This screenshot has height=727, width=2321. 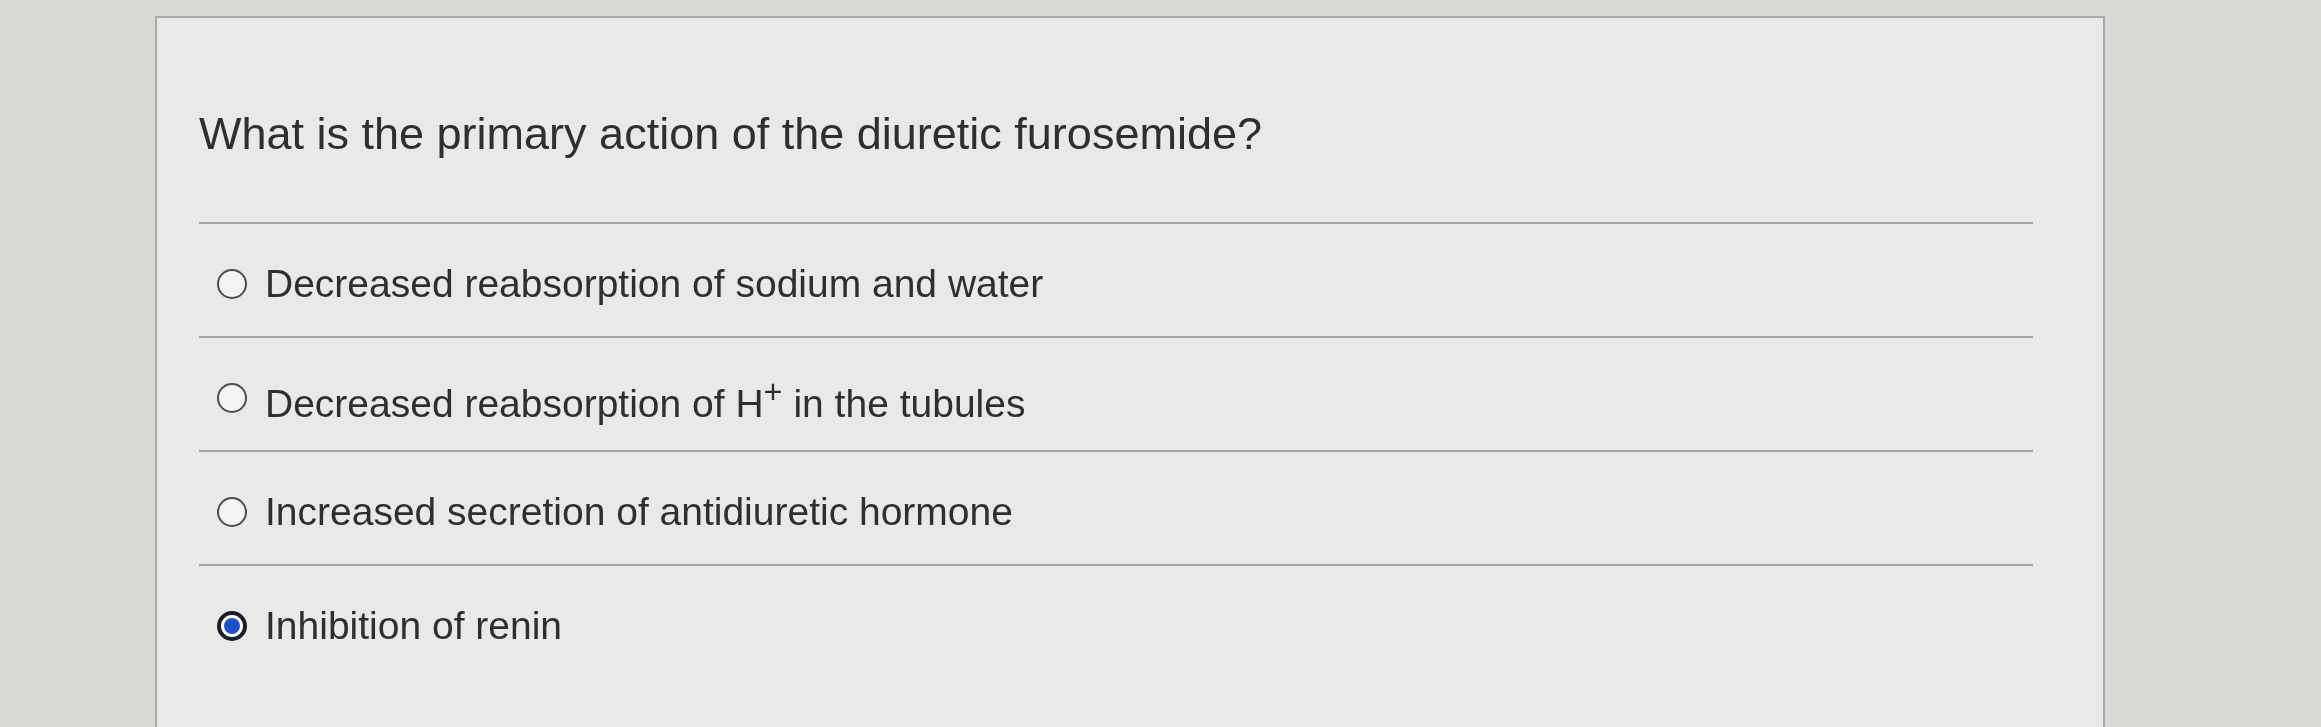 I want to click on answer-option-label: Inhibition of renin, so click(x=414, y=626).